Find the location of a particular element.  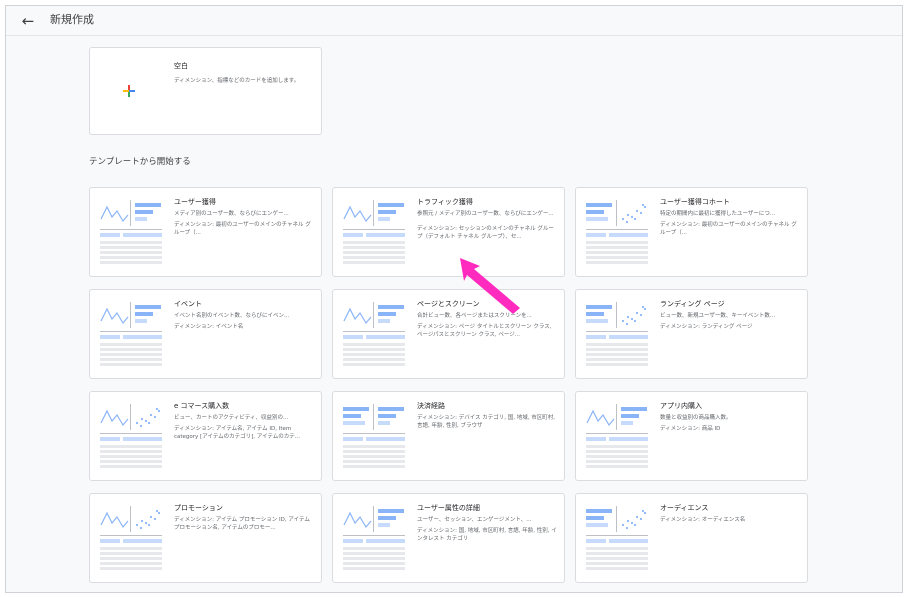

template-title: ユーザー獲得コホート is located at coordinates (695, 202).